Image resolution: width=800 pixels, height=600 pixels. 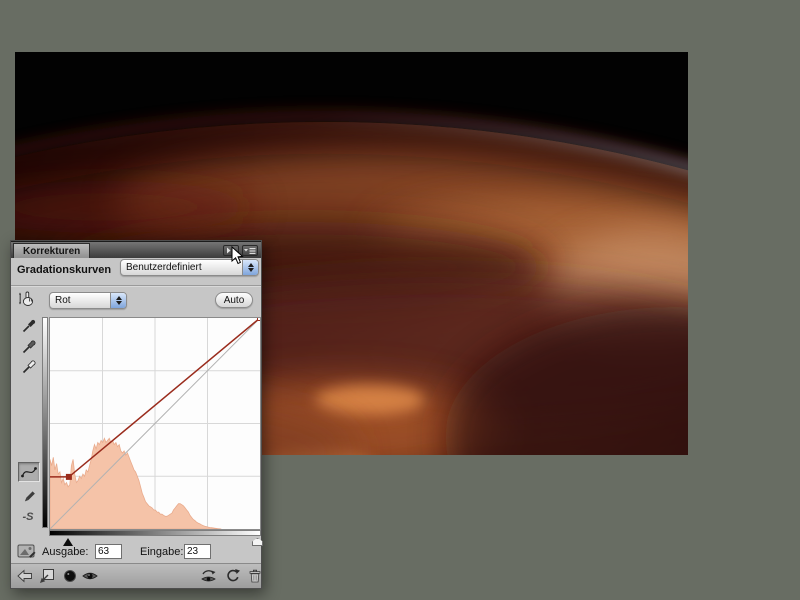 What do you see at coordinates (257, 542) in the screenshot?
I see `highlight-input-slider` at bounding box center [257, 542].